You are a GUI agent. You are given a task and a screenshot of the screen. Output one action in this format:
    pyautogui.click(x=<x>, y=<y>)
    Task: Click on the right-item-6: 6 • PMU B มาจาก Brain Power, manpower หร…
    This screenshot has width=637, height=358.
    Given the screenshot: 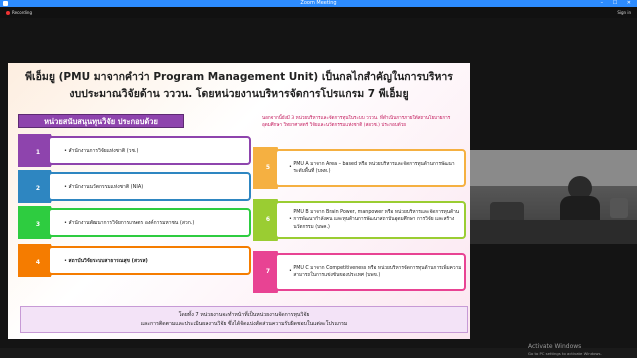 What is the action you would take?
    pyautogui.click(x=359, y=220)
    